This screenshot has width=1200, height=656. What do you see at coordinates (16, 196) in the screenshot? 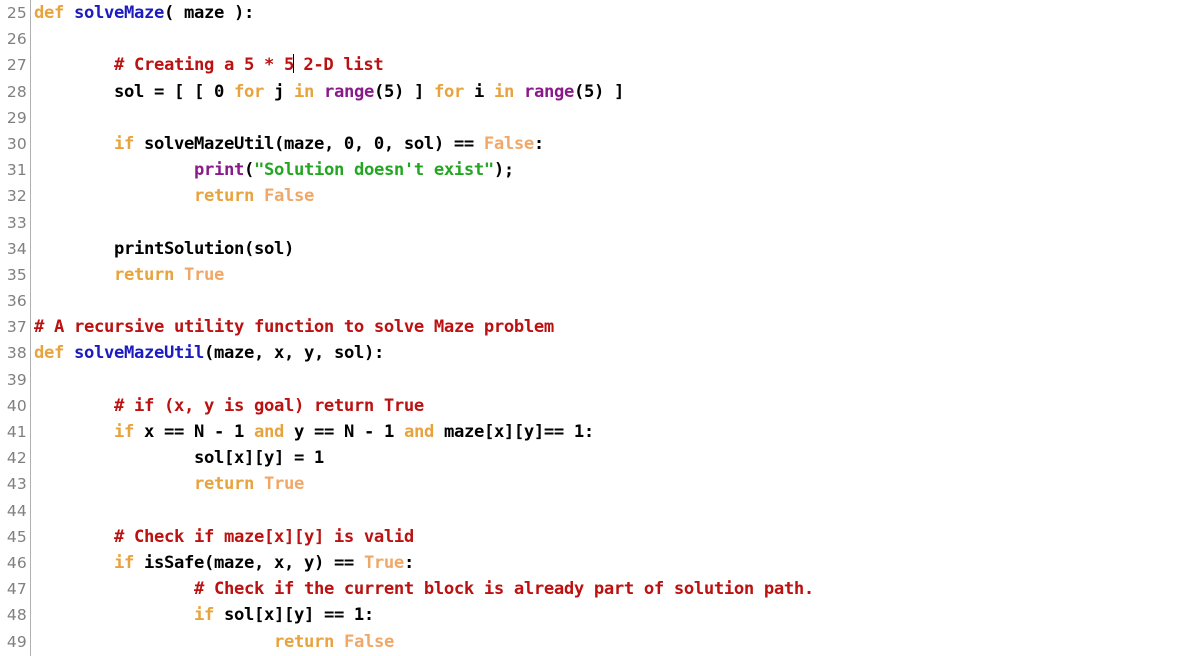
I see `line-number: 32` at bounding box center [16, 196].